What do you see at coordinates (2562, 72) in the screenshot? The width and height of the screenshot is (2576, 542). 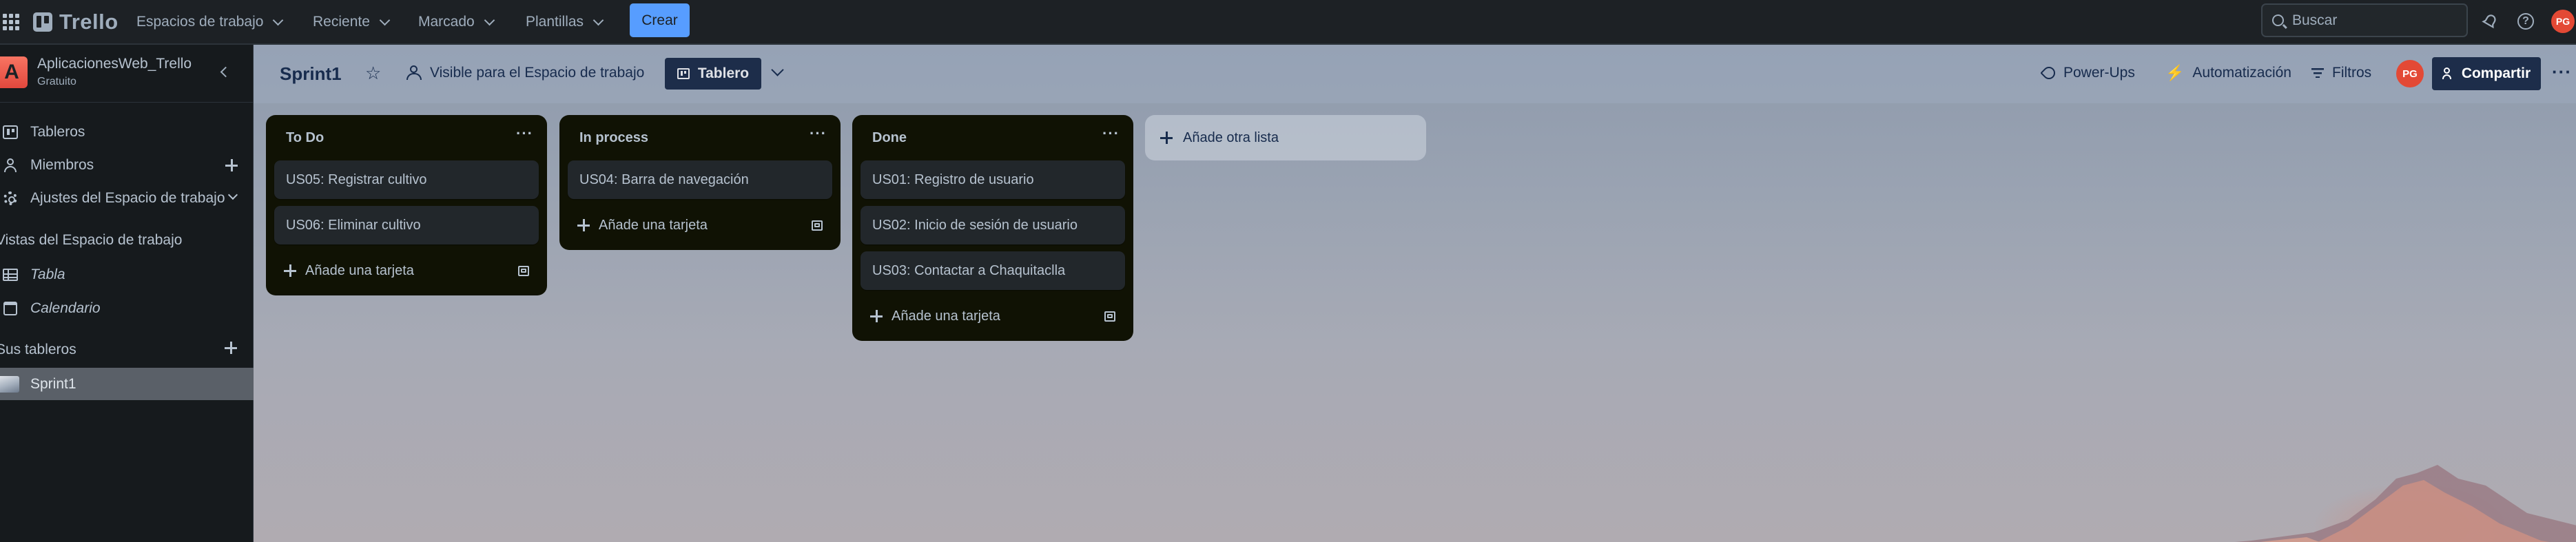 I see `more-options-icon: ···` at bounding box center [2562, 72].